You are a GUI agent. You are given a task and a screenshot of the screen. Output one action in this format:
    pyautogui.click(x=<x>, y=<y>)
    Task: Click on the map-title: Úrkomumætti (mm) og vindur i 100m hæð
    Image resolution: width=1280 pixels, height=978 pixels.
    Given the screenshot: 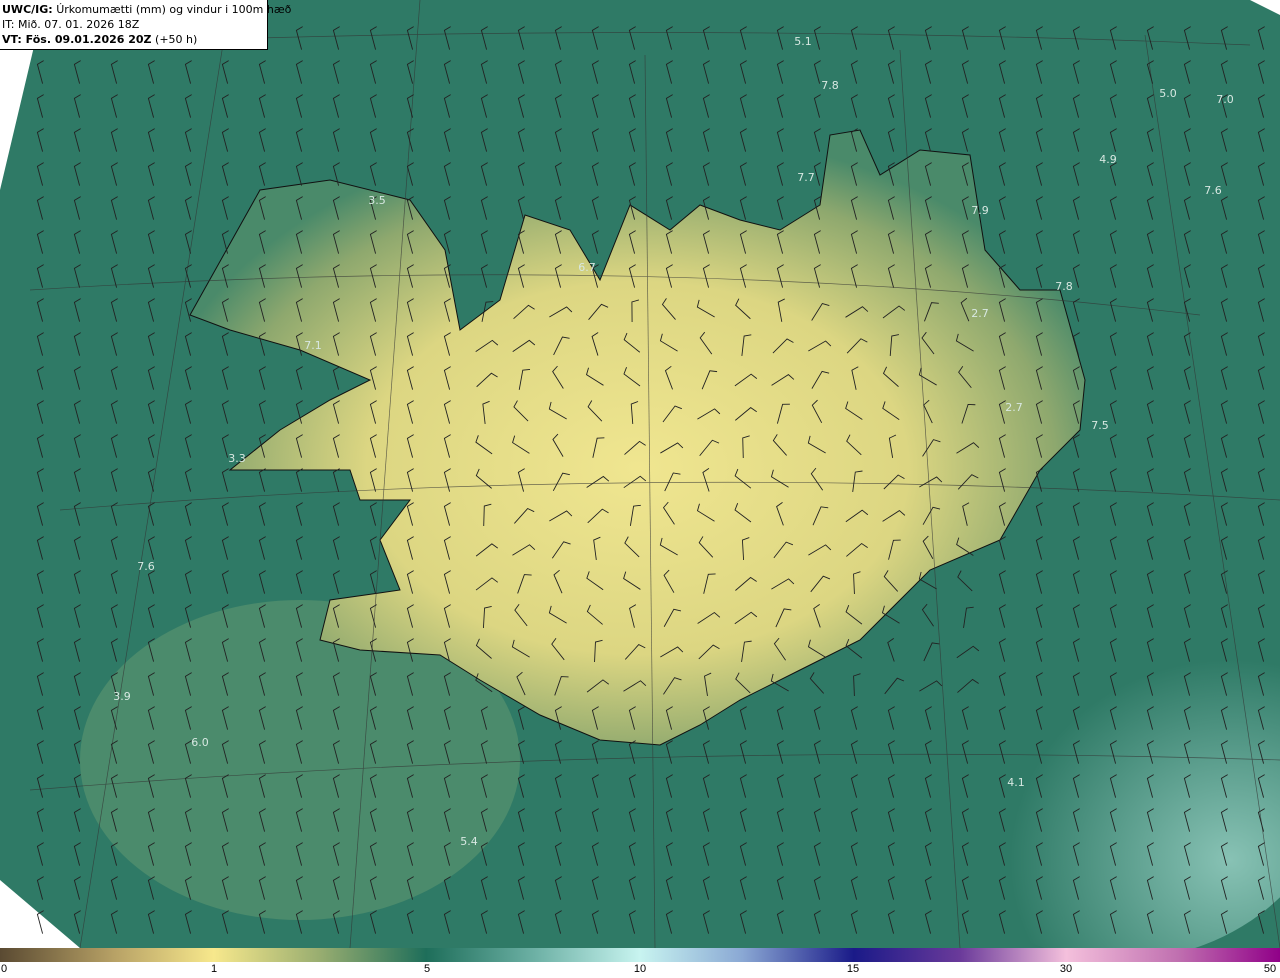 What is the action you would take?
    pyautogui.click(x=174, y=9)
    